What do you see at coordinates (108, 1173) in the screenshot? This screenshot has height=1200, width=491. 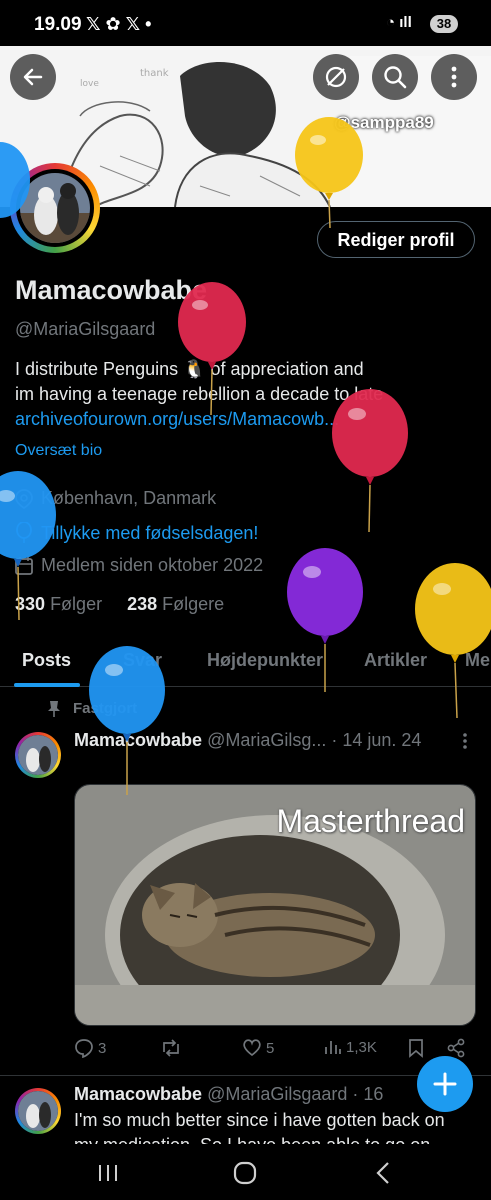 I see `recent-apps-icon` at bounding box center [108, 1173].